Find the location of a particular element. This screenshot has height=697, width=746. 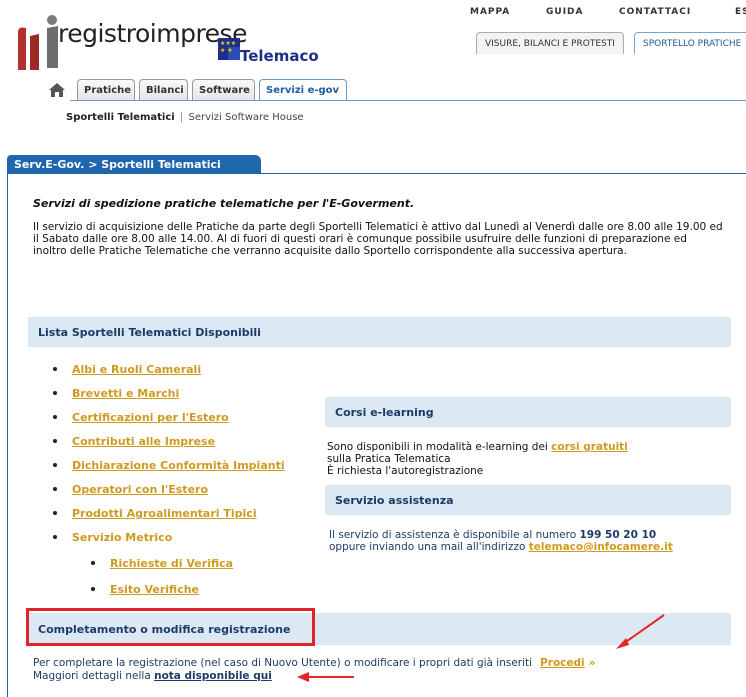

elearning-header: Corsi e-learning is located at coordinates (528, 412).